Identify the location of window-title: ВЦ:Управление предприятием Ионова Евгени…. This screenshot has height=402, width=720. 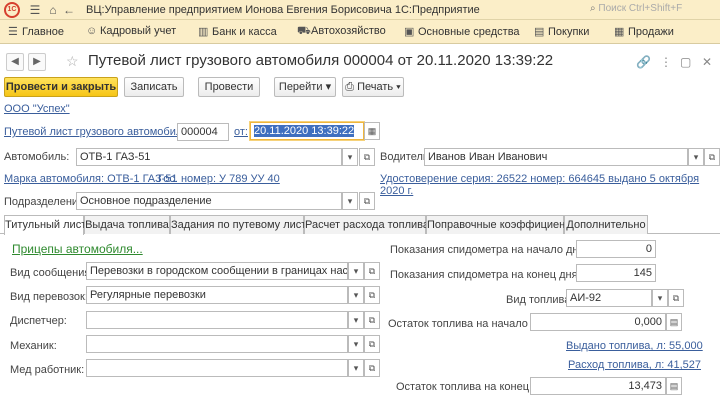
(283, 10).